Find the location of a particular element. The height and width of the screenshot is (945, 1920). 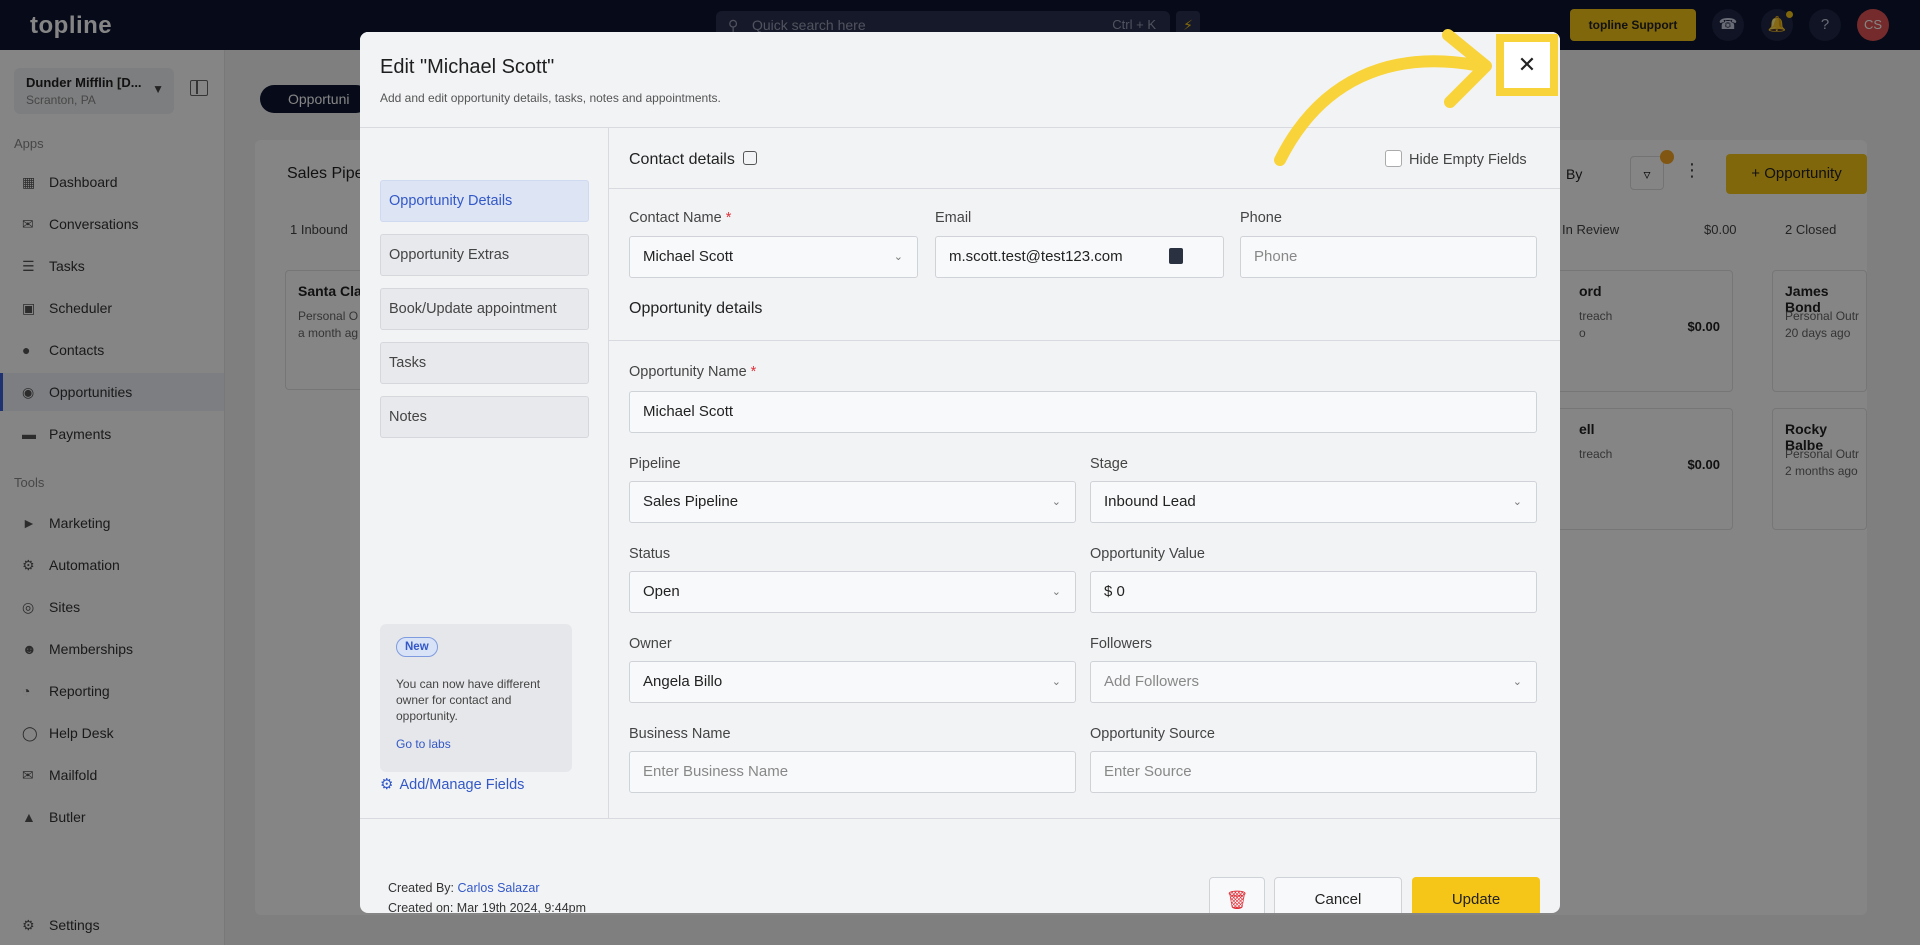

opportunity-name-input: Michael Scott is located at coordinates (1083, 412).